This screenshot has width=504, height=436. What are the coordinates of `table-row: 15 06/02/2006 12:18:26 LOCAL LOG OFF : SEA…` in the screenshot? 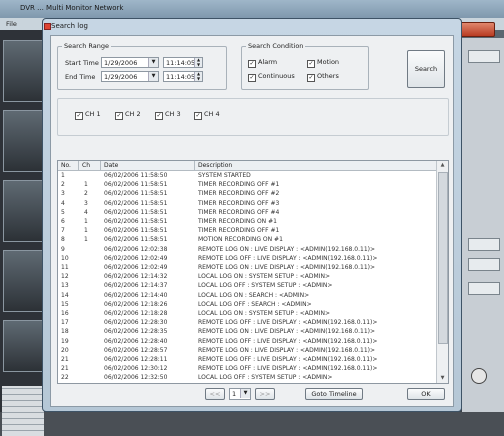 It's located at (247, 304).